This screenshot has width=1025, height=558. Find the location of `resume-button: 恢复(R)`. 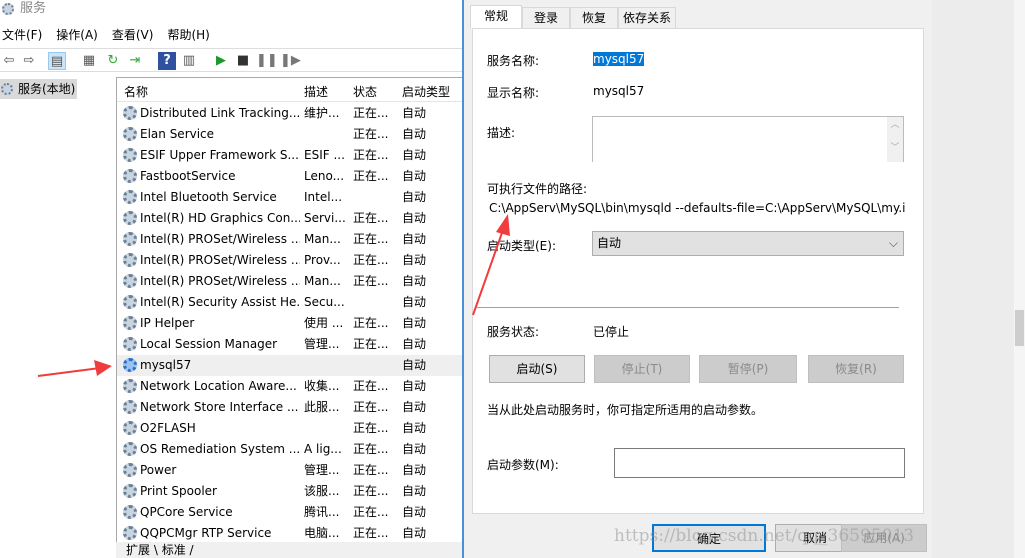

resume-button: 恢复(R) is located at coordinates (856, 369).